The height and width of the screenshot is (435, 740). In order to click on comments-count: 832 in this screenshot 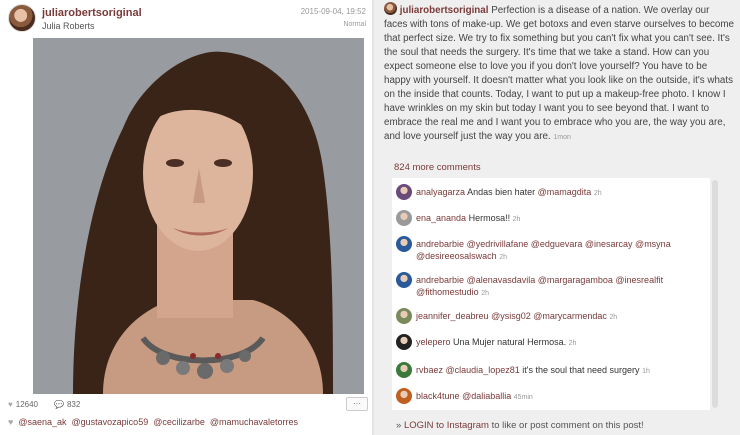, I will do `click(73, 404)`.